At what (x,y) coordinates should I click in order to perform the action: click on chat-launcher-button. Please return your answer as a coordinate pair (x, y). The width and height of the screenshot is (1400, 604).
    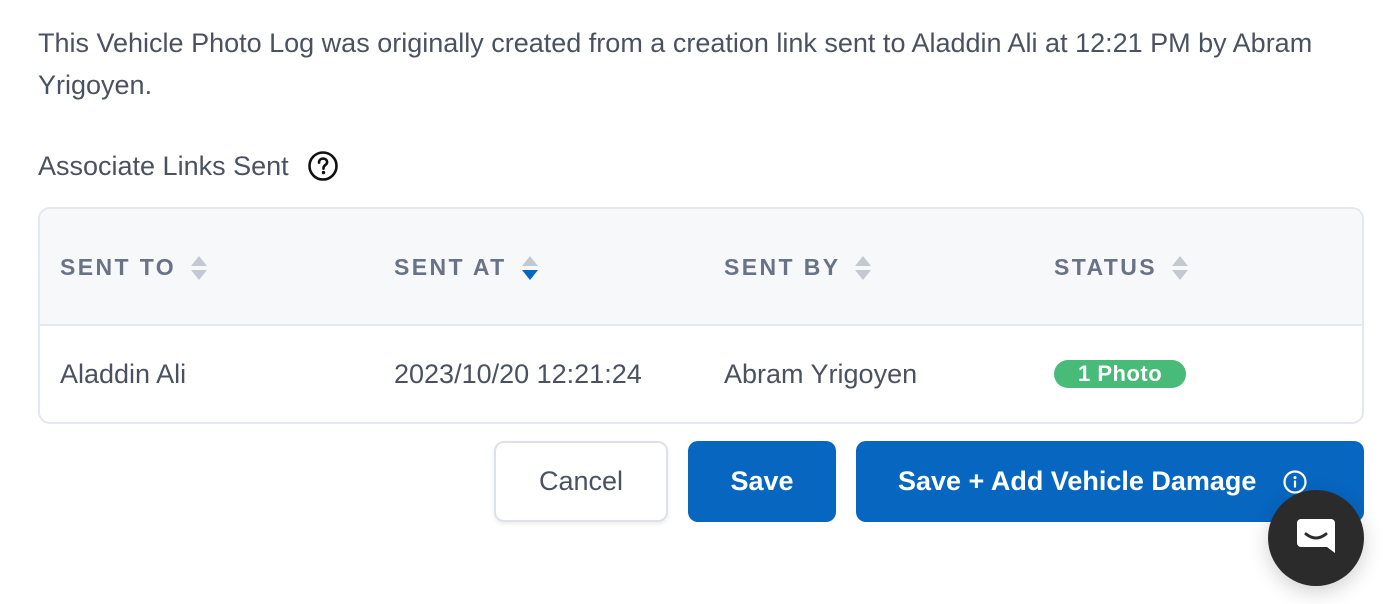
    Looking at the image, I should click on (1316, 538).